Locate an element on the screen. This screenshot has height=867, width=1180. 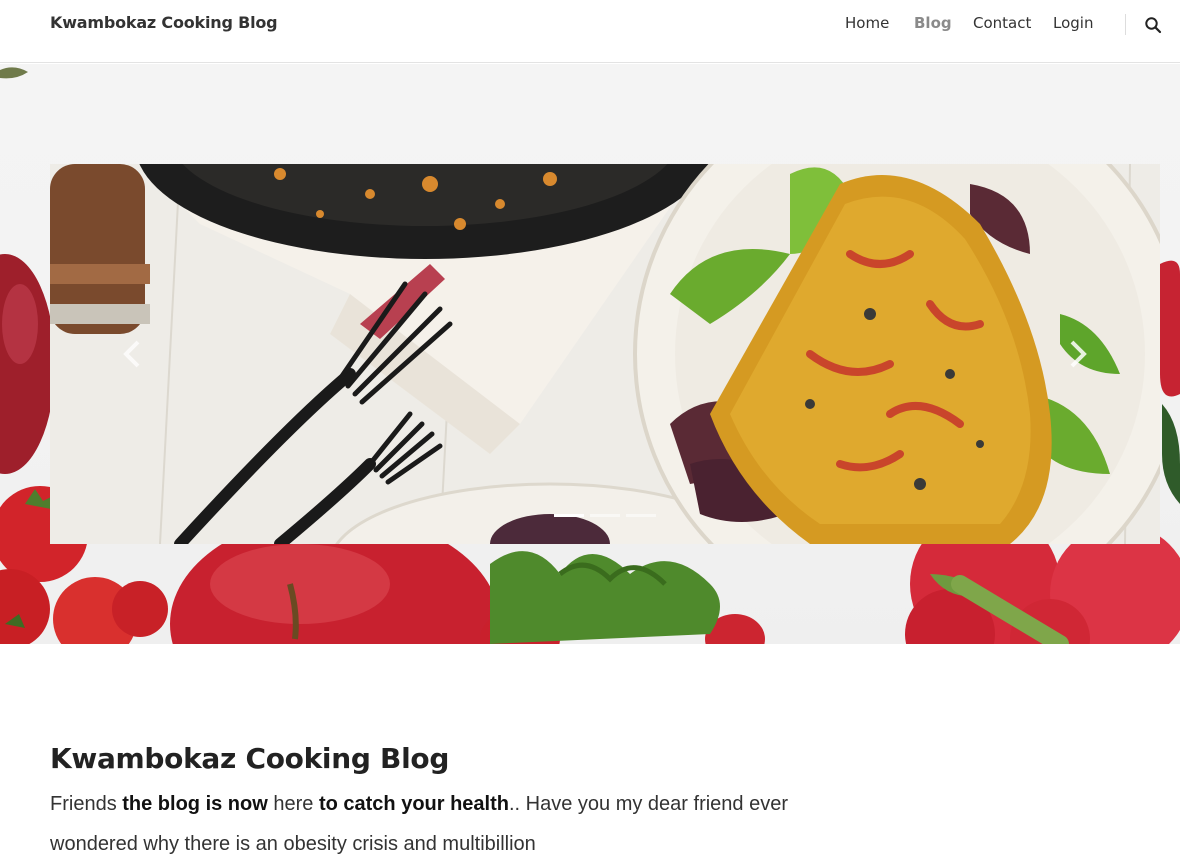
intro-text-1: Friends is located at coordinates (86, 804).